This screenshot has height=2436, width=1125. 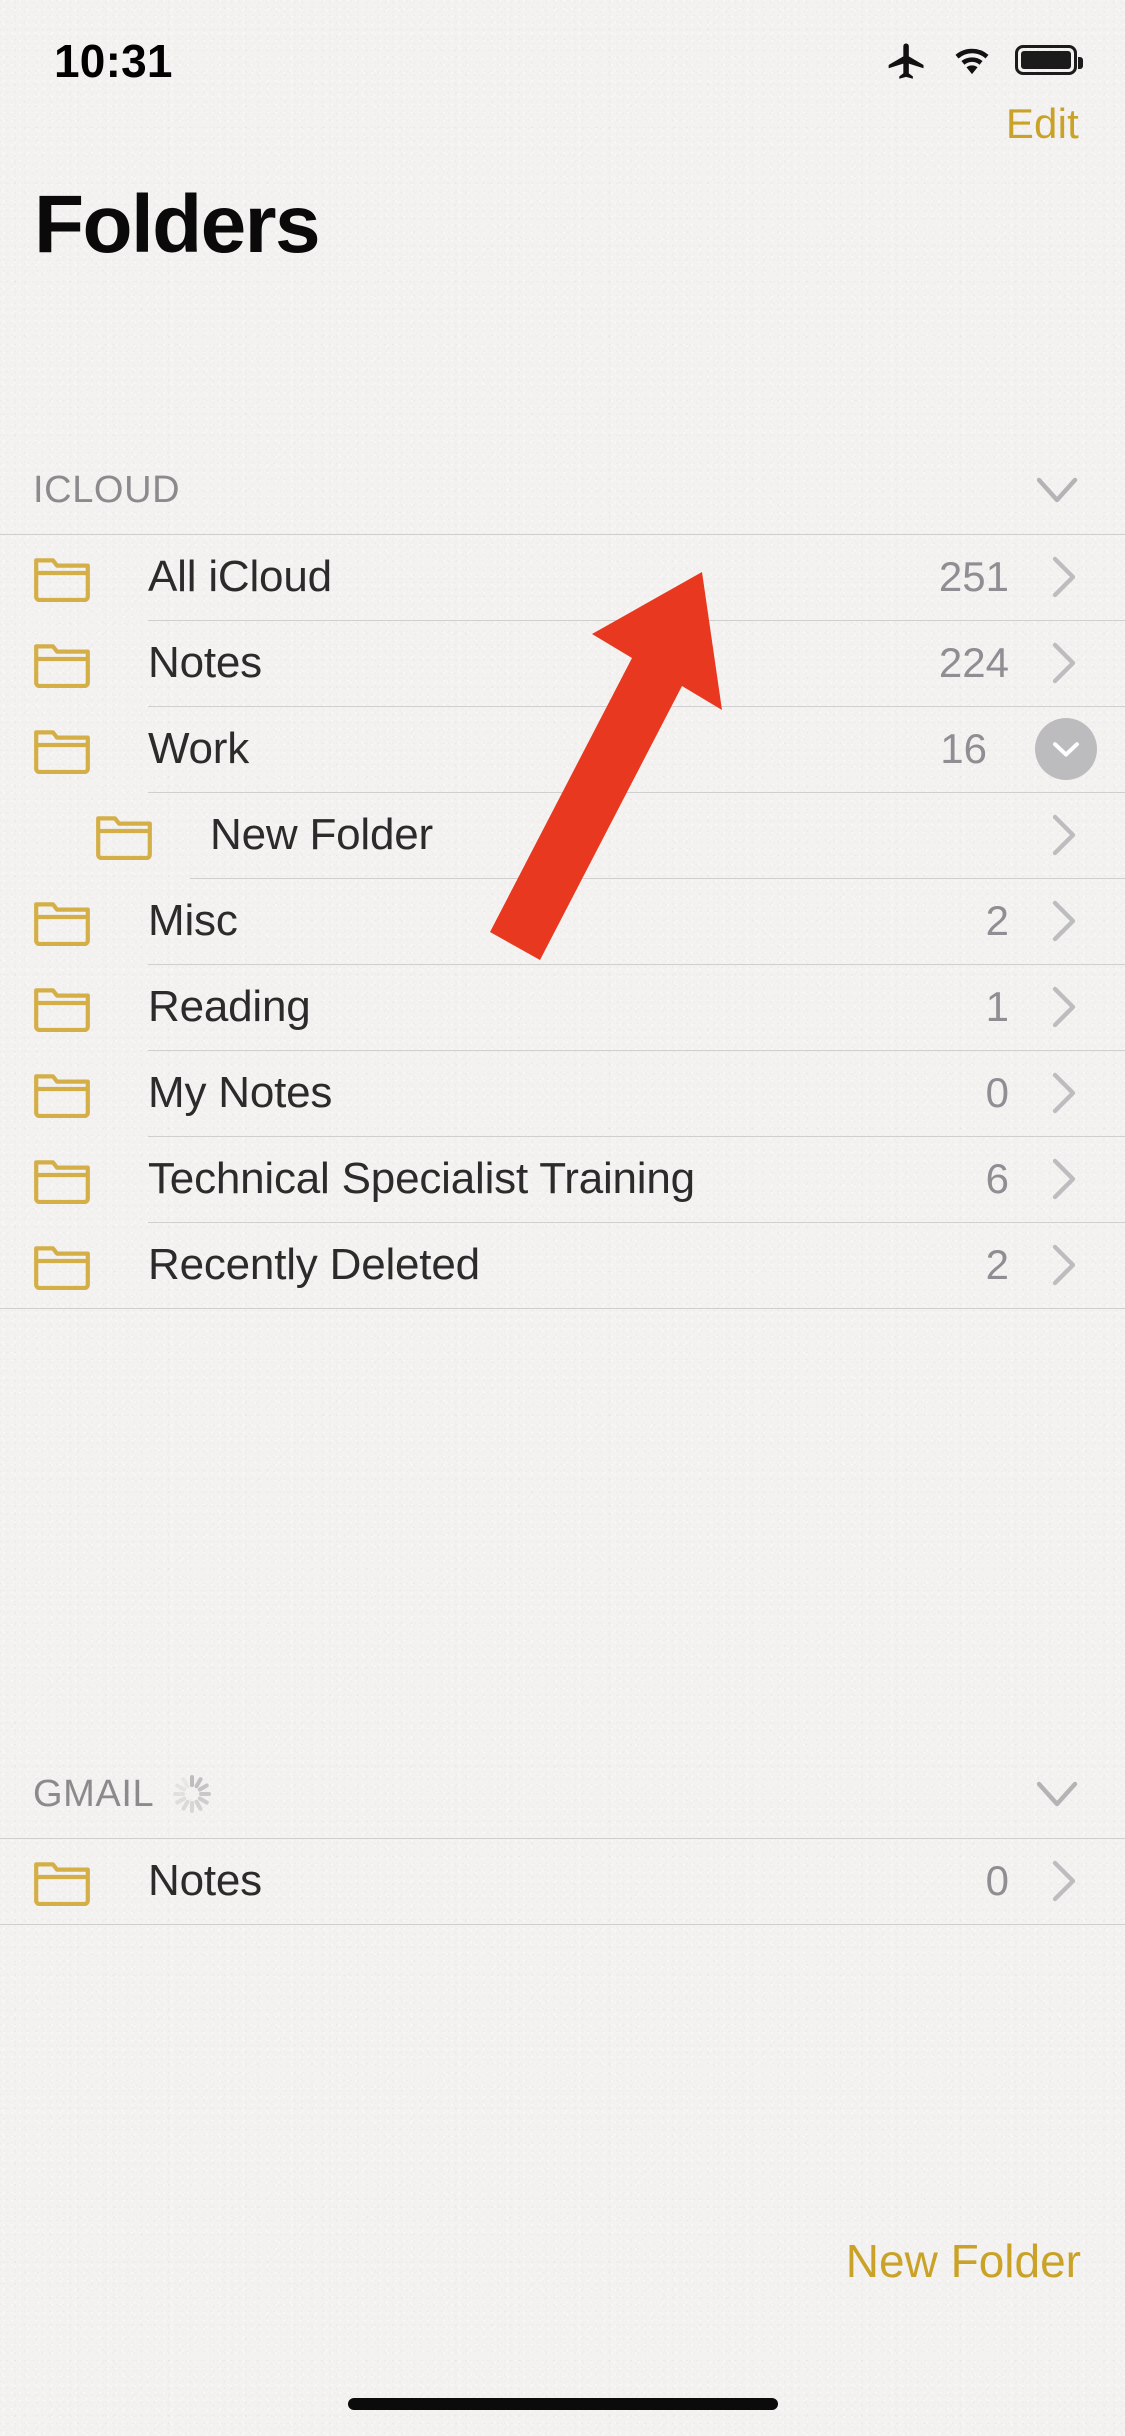 What do you see at coordinates (107, 489) in the screenshot?
I see `section-title-icloud: ICLOUD` at bounding box center [107, 489].